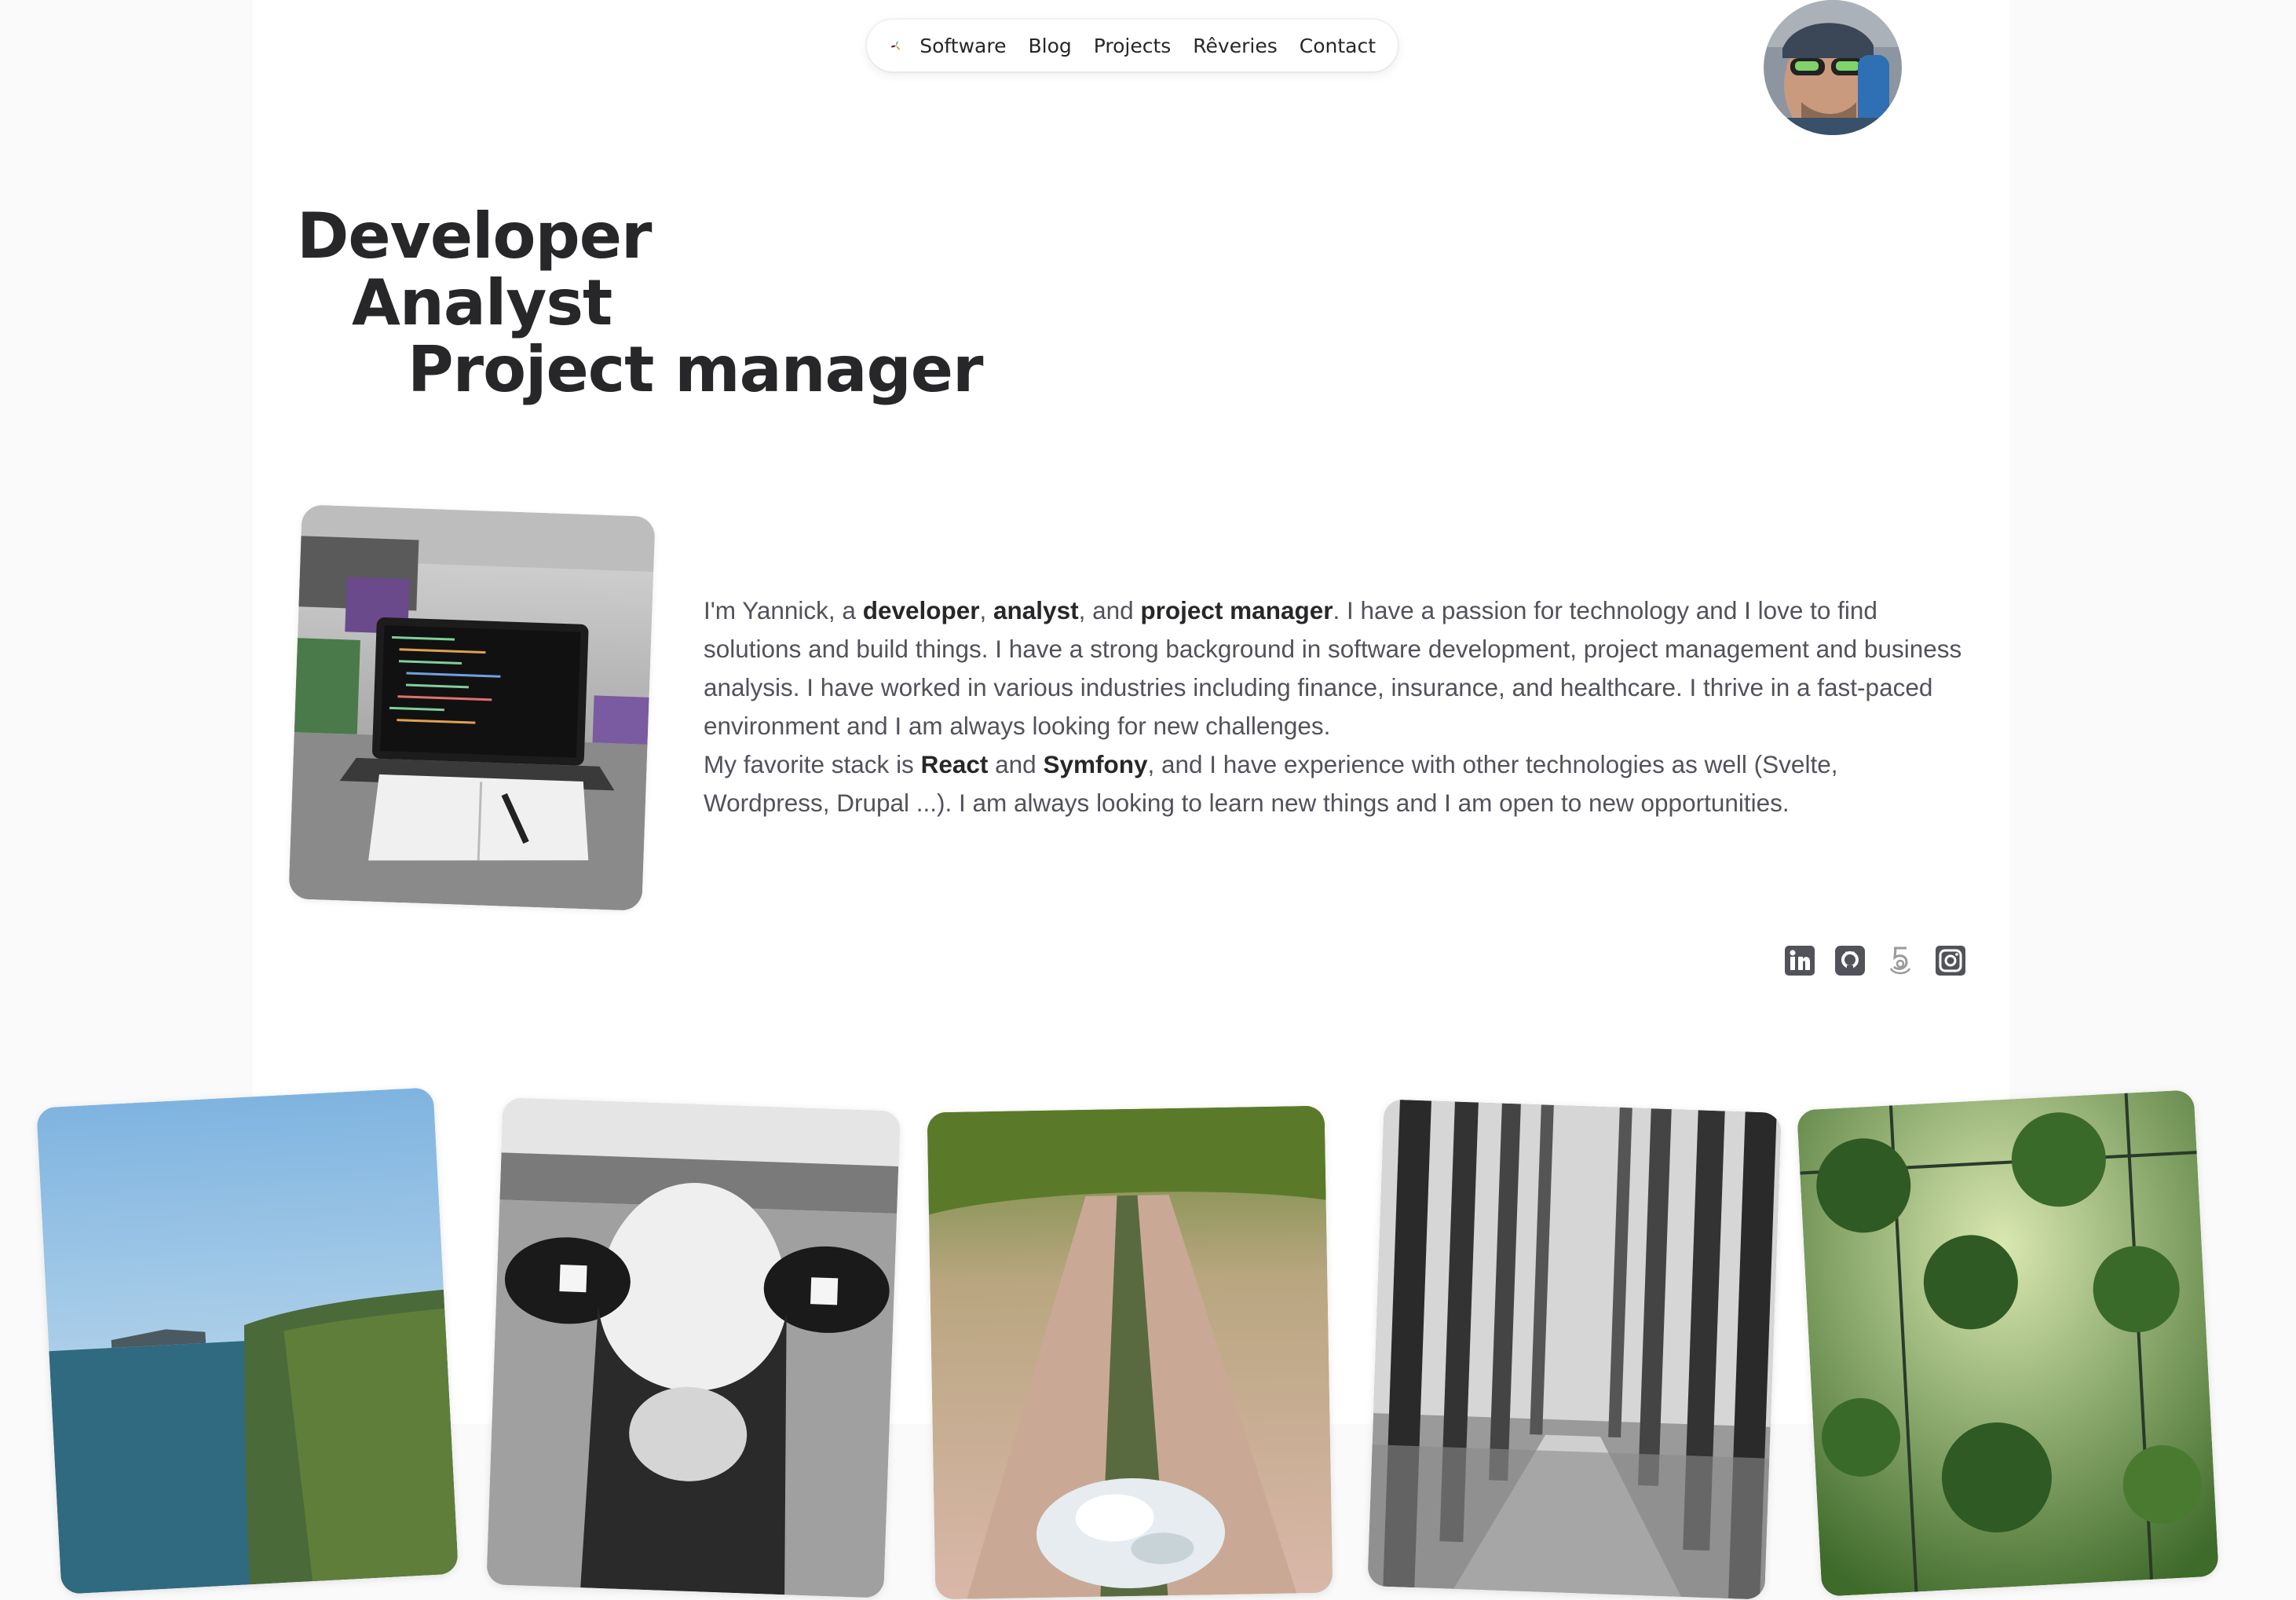 The height and width of the screenshot is (1600, 2296). Describe the element at coordinates (472, 708) in the screenshot. I see `laptop-desk-photo` at that location.